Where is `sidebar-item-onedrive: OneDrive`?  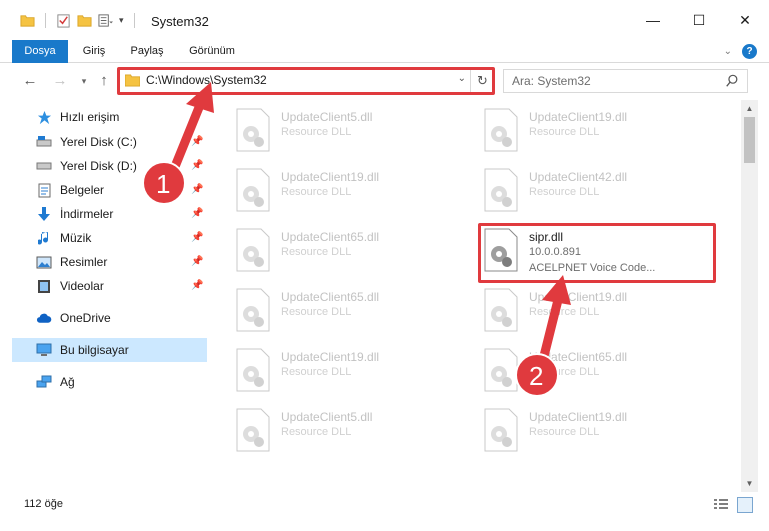
sidebar-item-onedrive: OneDrive is located at coordinates (109, 318).